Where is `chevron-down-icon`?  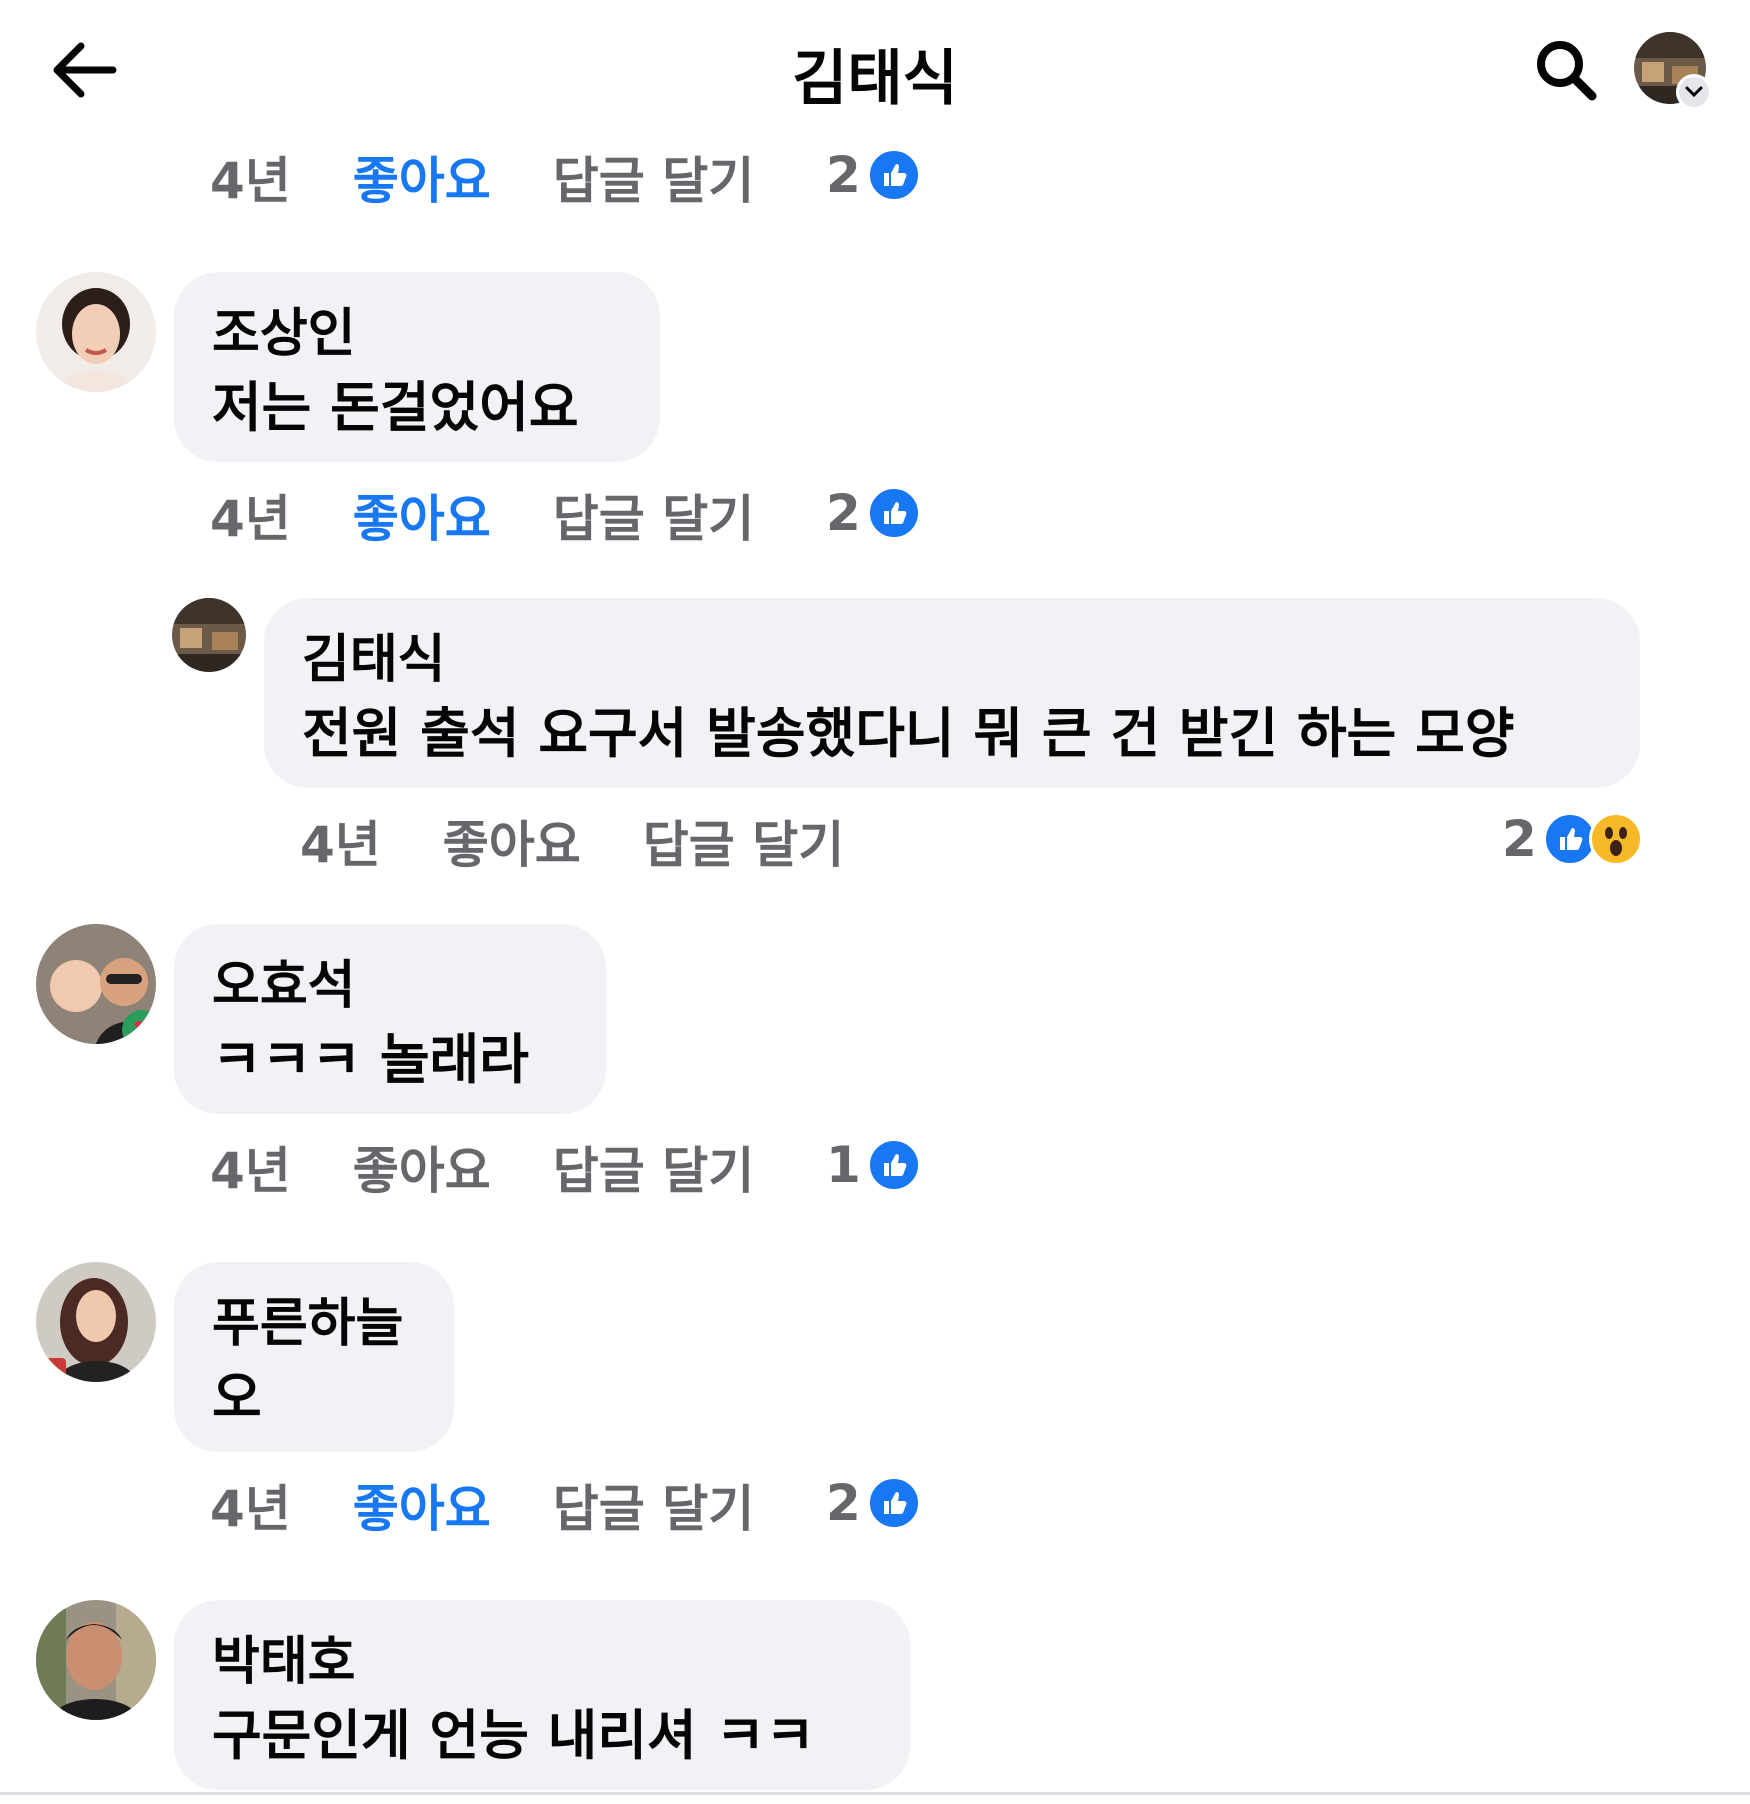
chevron-down-icon is located at coordinates (1694, 92).